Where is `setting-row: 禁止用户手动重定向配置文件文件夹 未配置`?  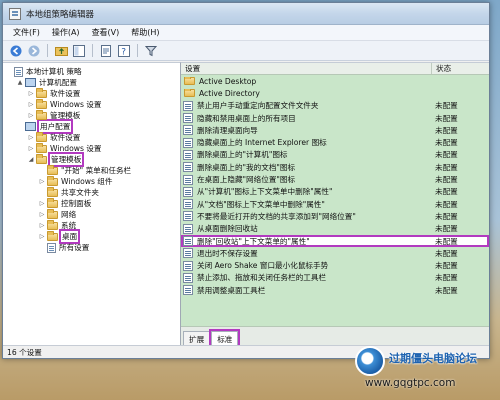 setting-row: 禁止用户手动重定向配置文件文件夹 未配置 is located at coordinates (335, 106).